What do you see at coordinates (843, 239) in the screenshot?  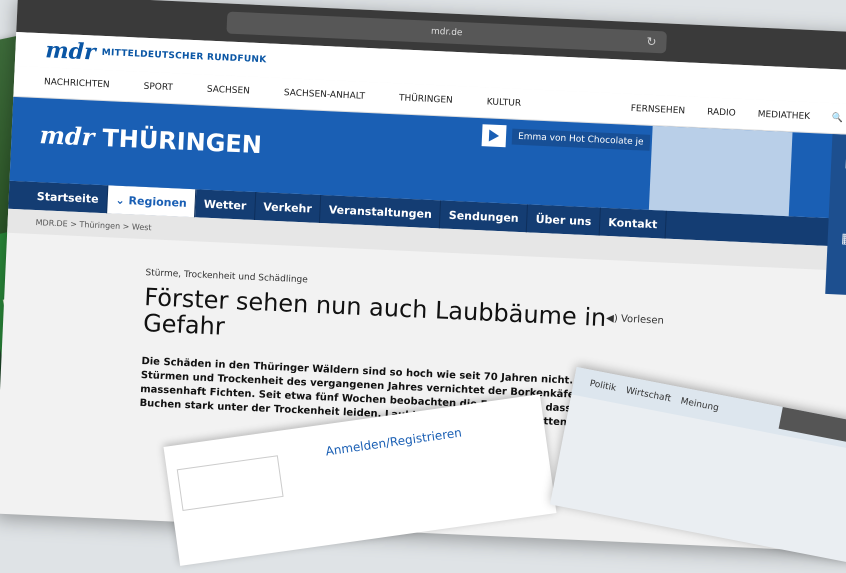 I see `grid-icon: ▦` at bounding box center [843, 239].